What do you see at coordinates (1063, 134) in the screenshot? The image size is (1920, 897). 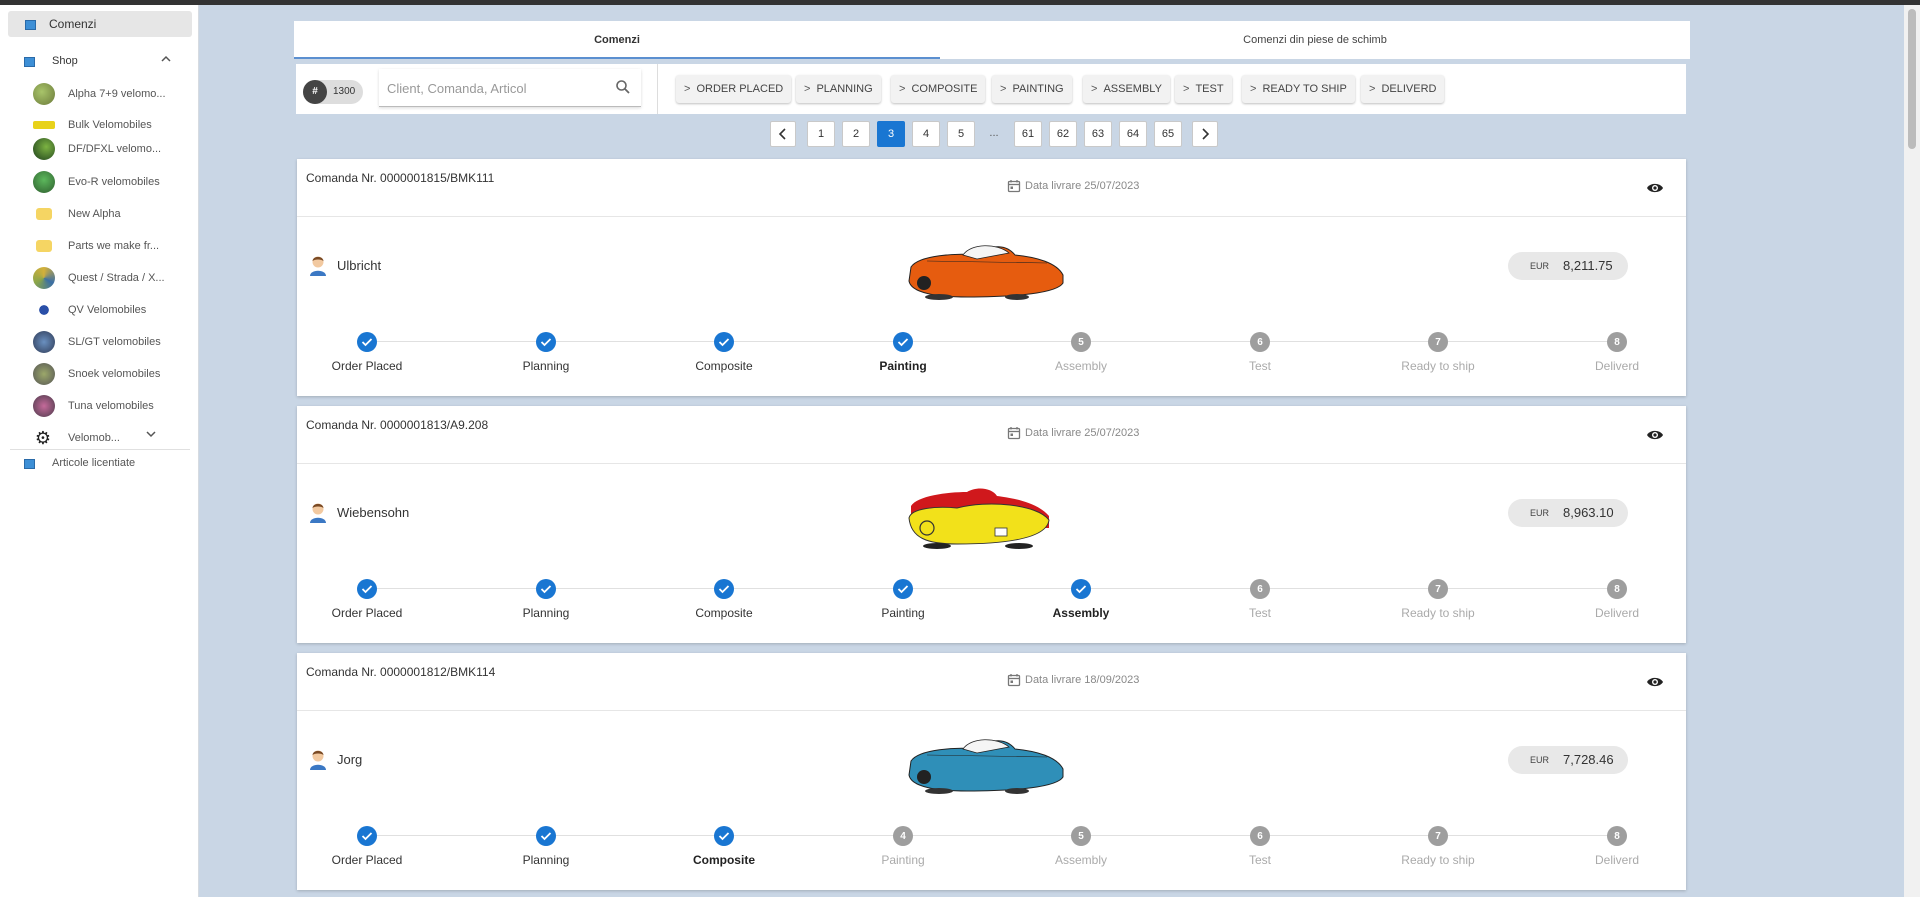 I see `page-button: 62` at bounding box center [1063, 134].